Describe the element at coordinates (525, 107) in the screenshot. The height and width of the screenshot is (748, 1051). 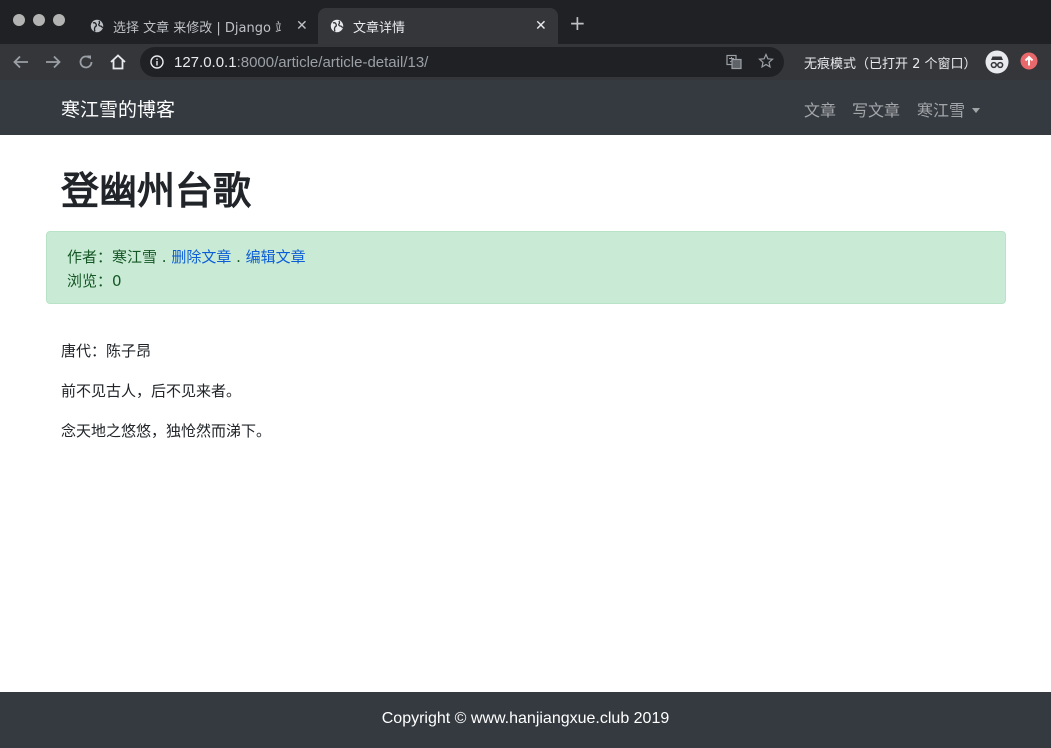
I see `site-navbar: 寒江雪的博客 文章 写文章 寒江雪` at that location.